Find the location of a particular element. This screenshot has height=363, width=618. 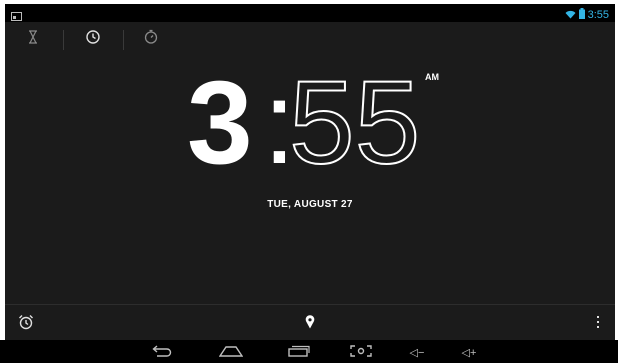

clock-ampm: AM is located at coordinates (432, 77).